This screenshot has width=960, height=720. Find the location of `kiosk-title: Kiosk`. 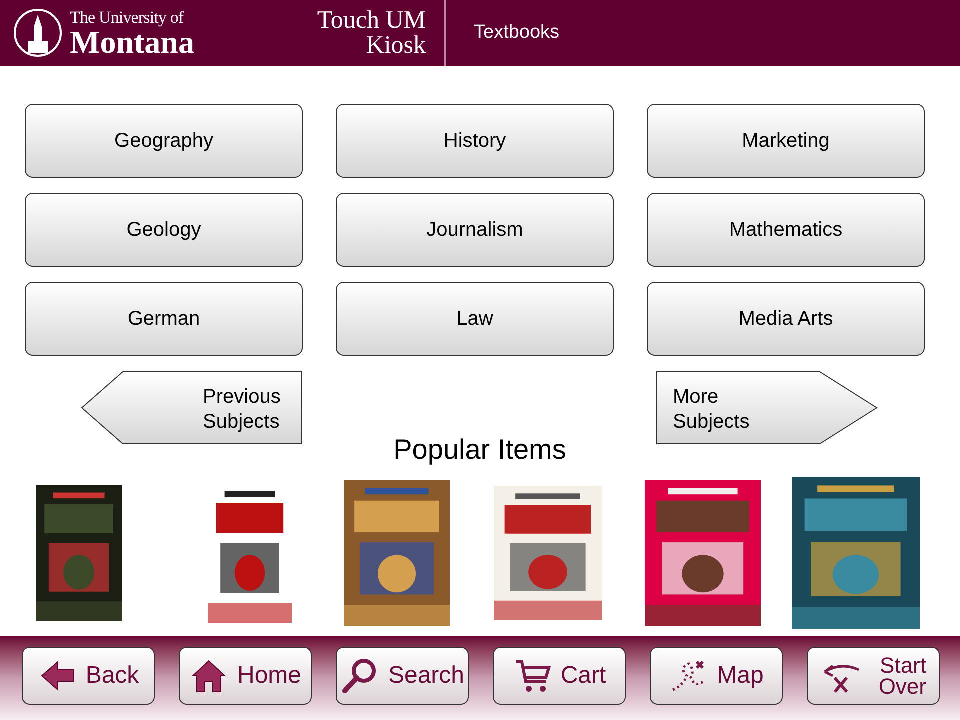

kiosk-title: Kiosk is located at coordinates (396, 45).